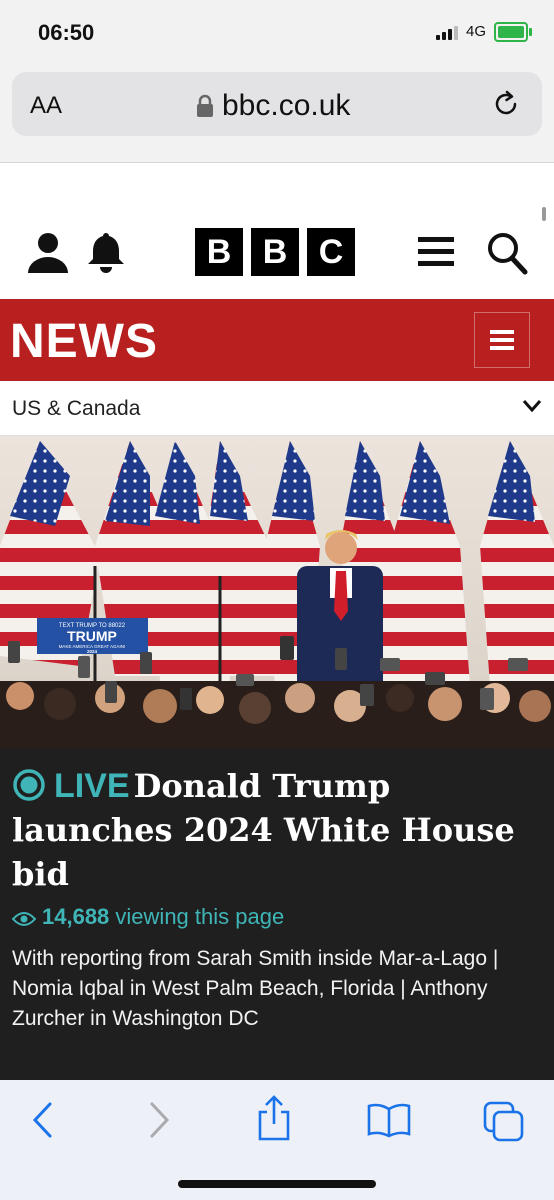 The width and height of the screenshot is (554, 1200). Describe the element at coordinates (504, 1122) in the screenshot. I see `tabs-icon` at that location.